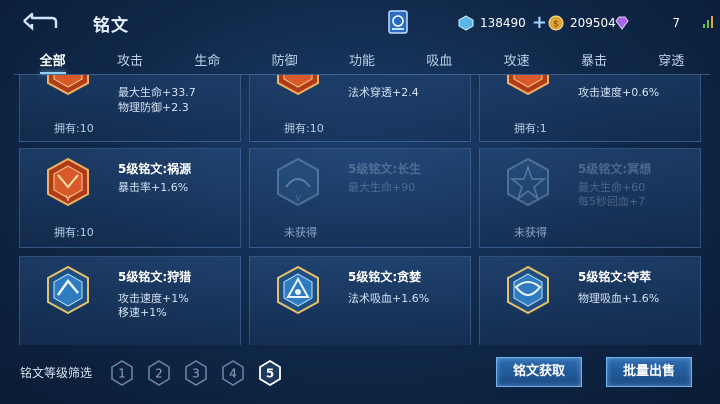 The height and width of the screenshot is (404, 720). I want to click on card-attribute: 法术穿透+2.4, so click(383, 92).